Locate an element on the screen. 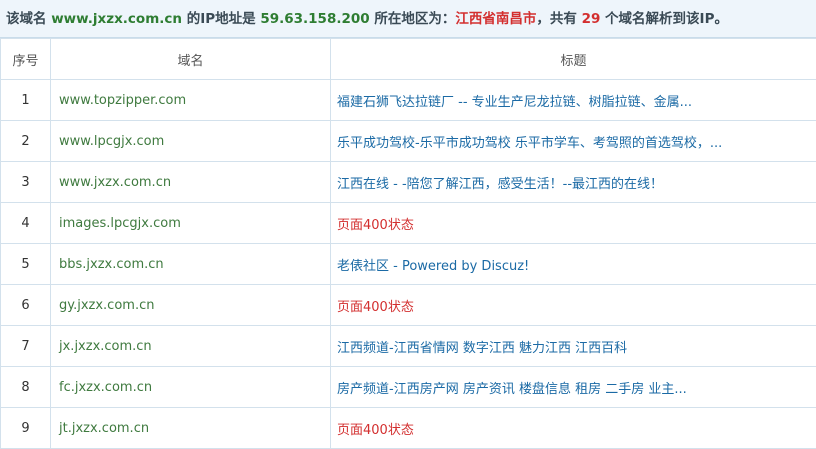  row-index: 5 is located at coordinates (26, 264).